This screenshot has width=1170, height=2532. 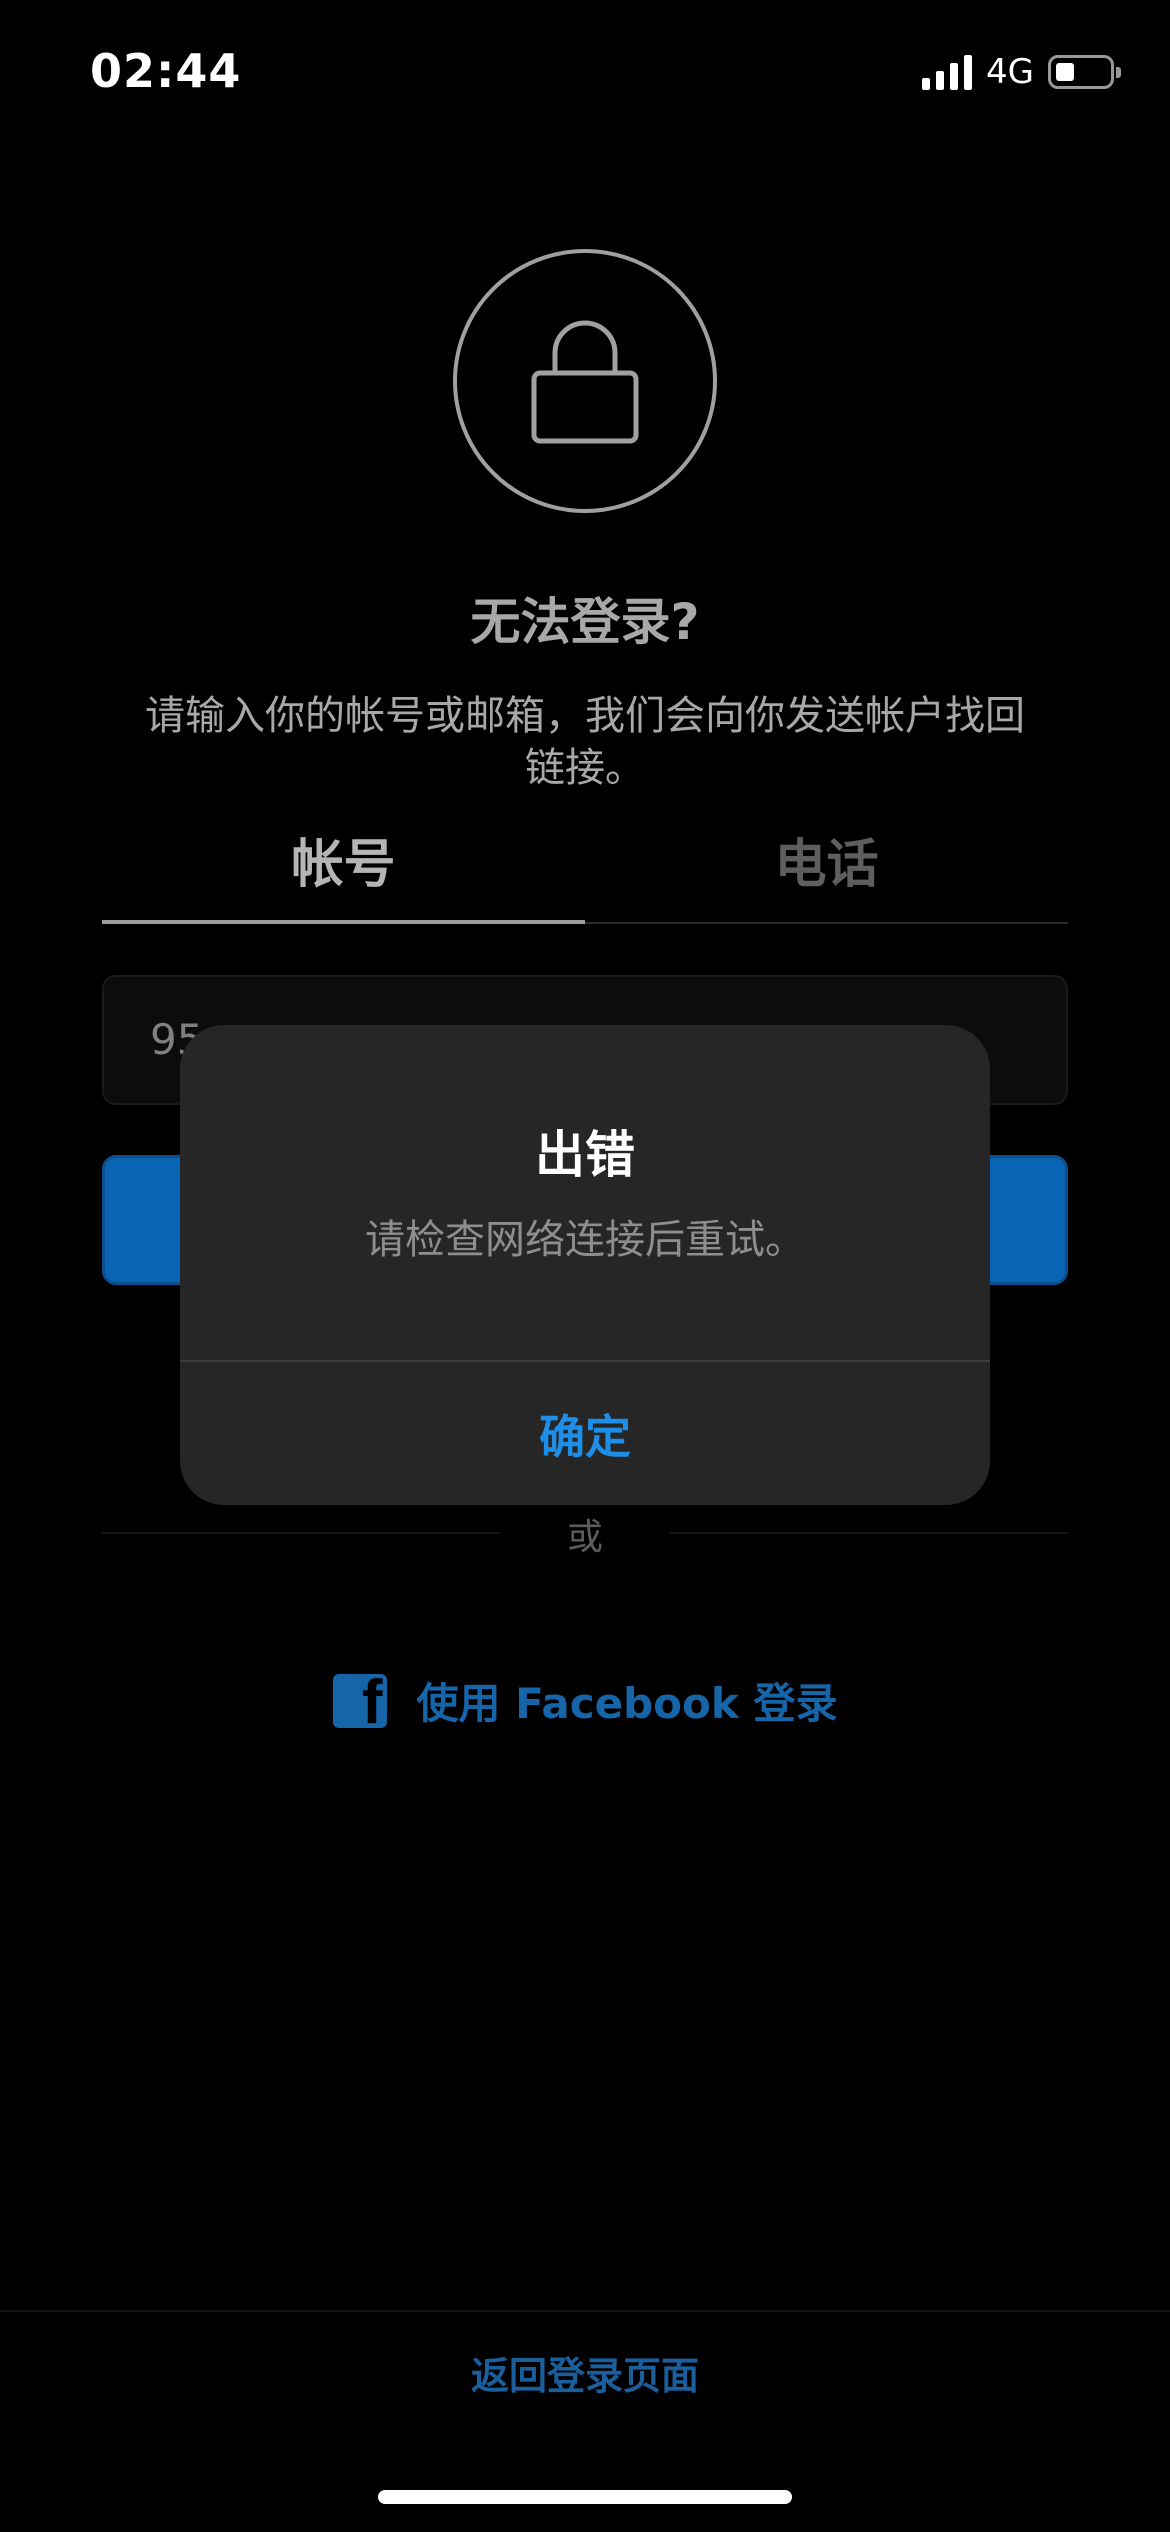 I want to click on network-type: 4G, so click(x=1010, y=72).